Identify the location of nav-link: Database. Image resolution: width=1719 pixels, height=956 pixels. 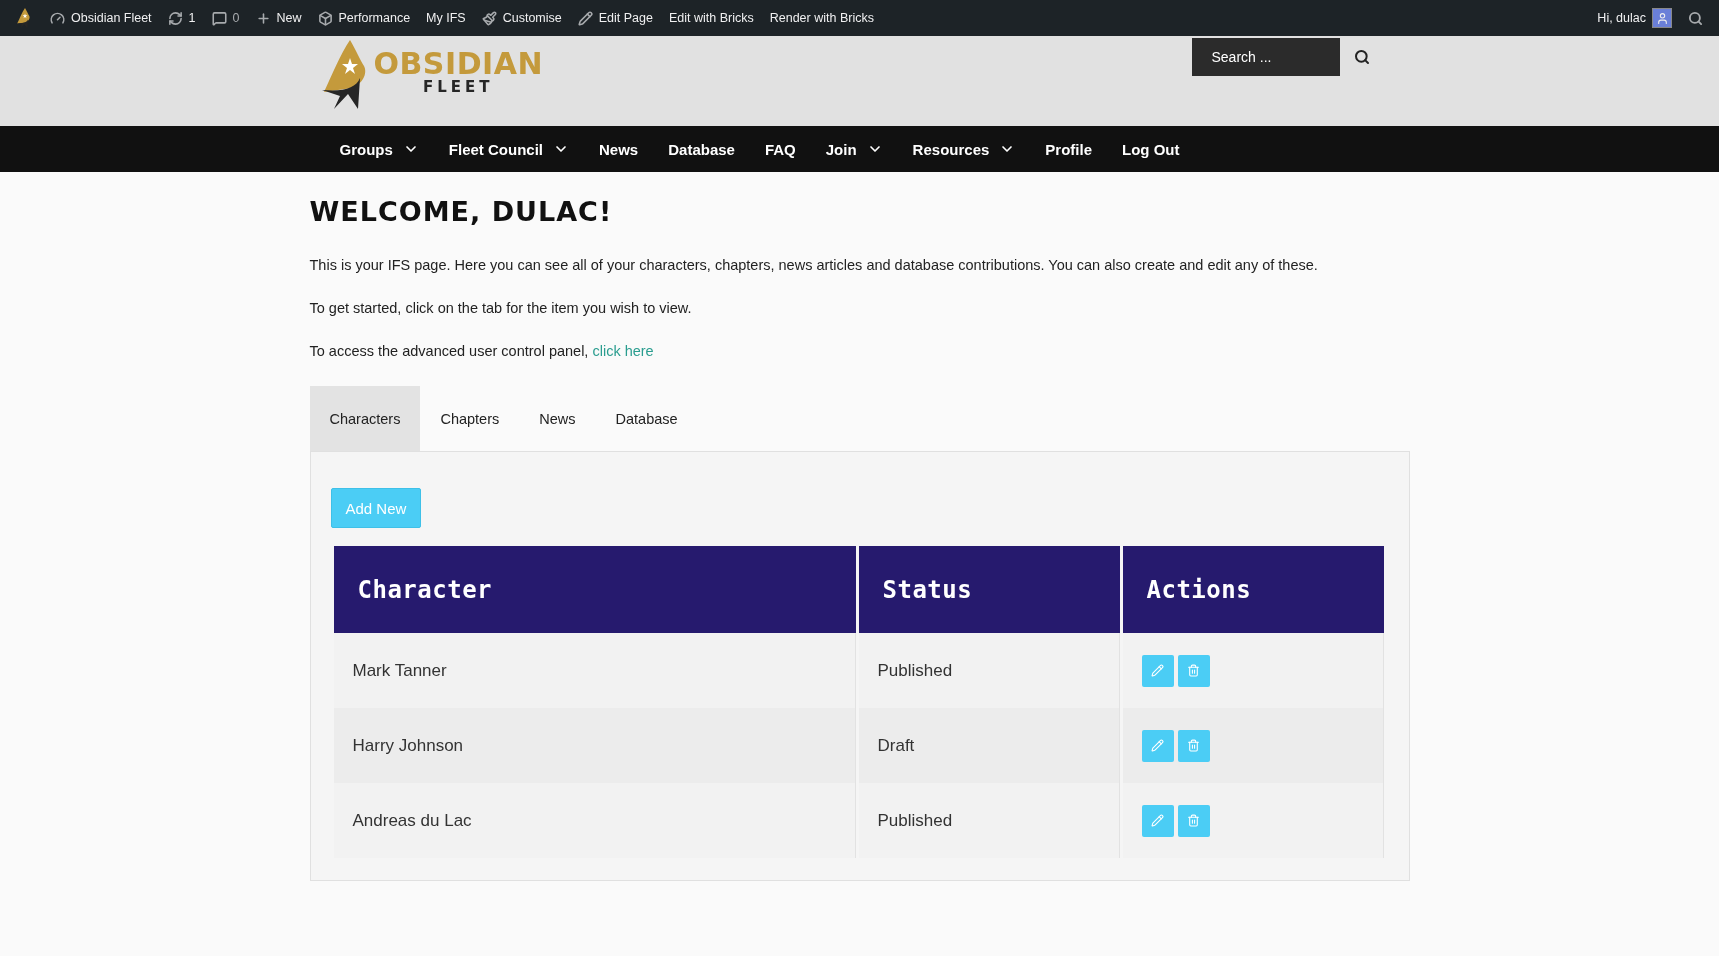
(701, 149).